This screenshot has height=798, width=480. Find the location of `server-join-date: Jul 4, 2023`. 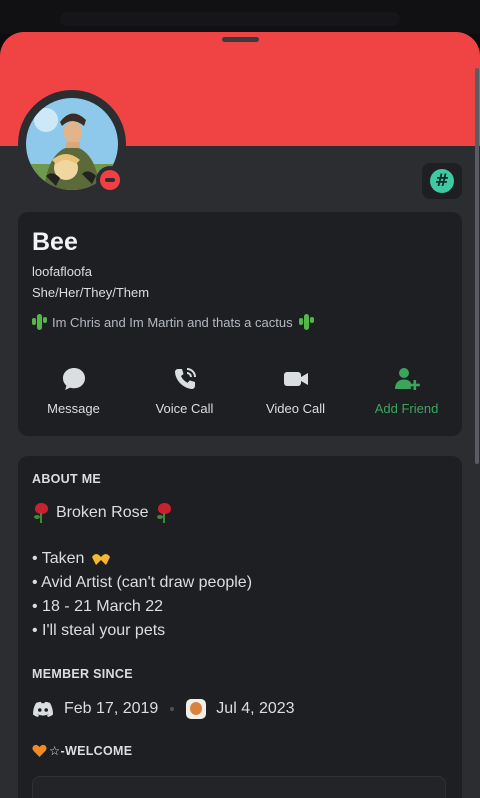

server-join-date: Jul 4, 2023 is located at coordinates (255, 708).